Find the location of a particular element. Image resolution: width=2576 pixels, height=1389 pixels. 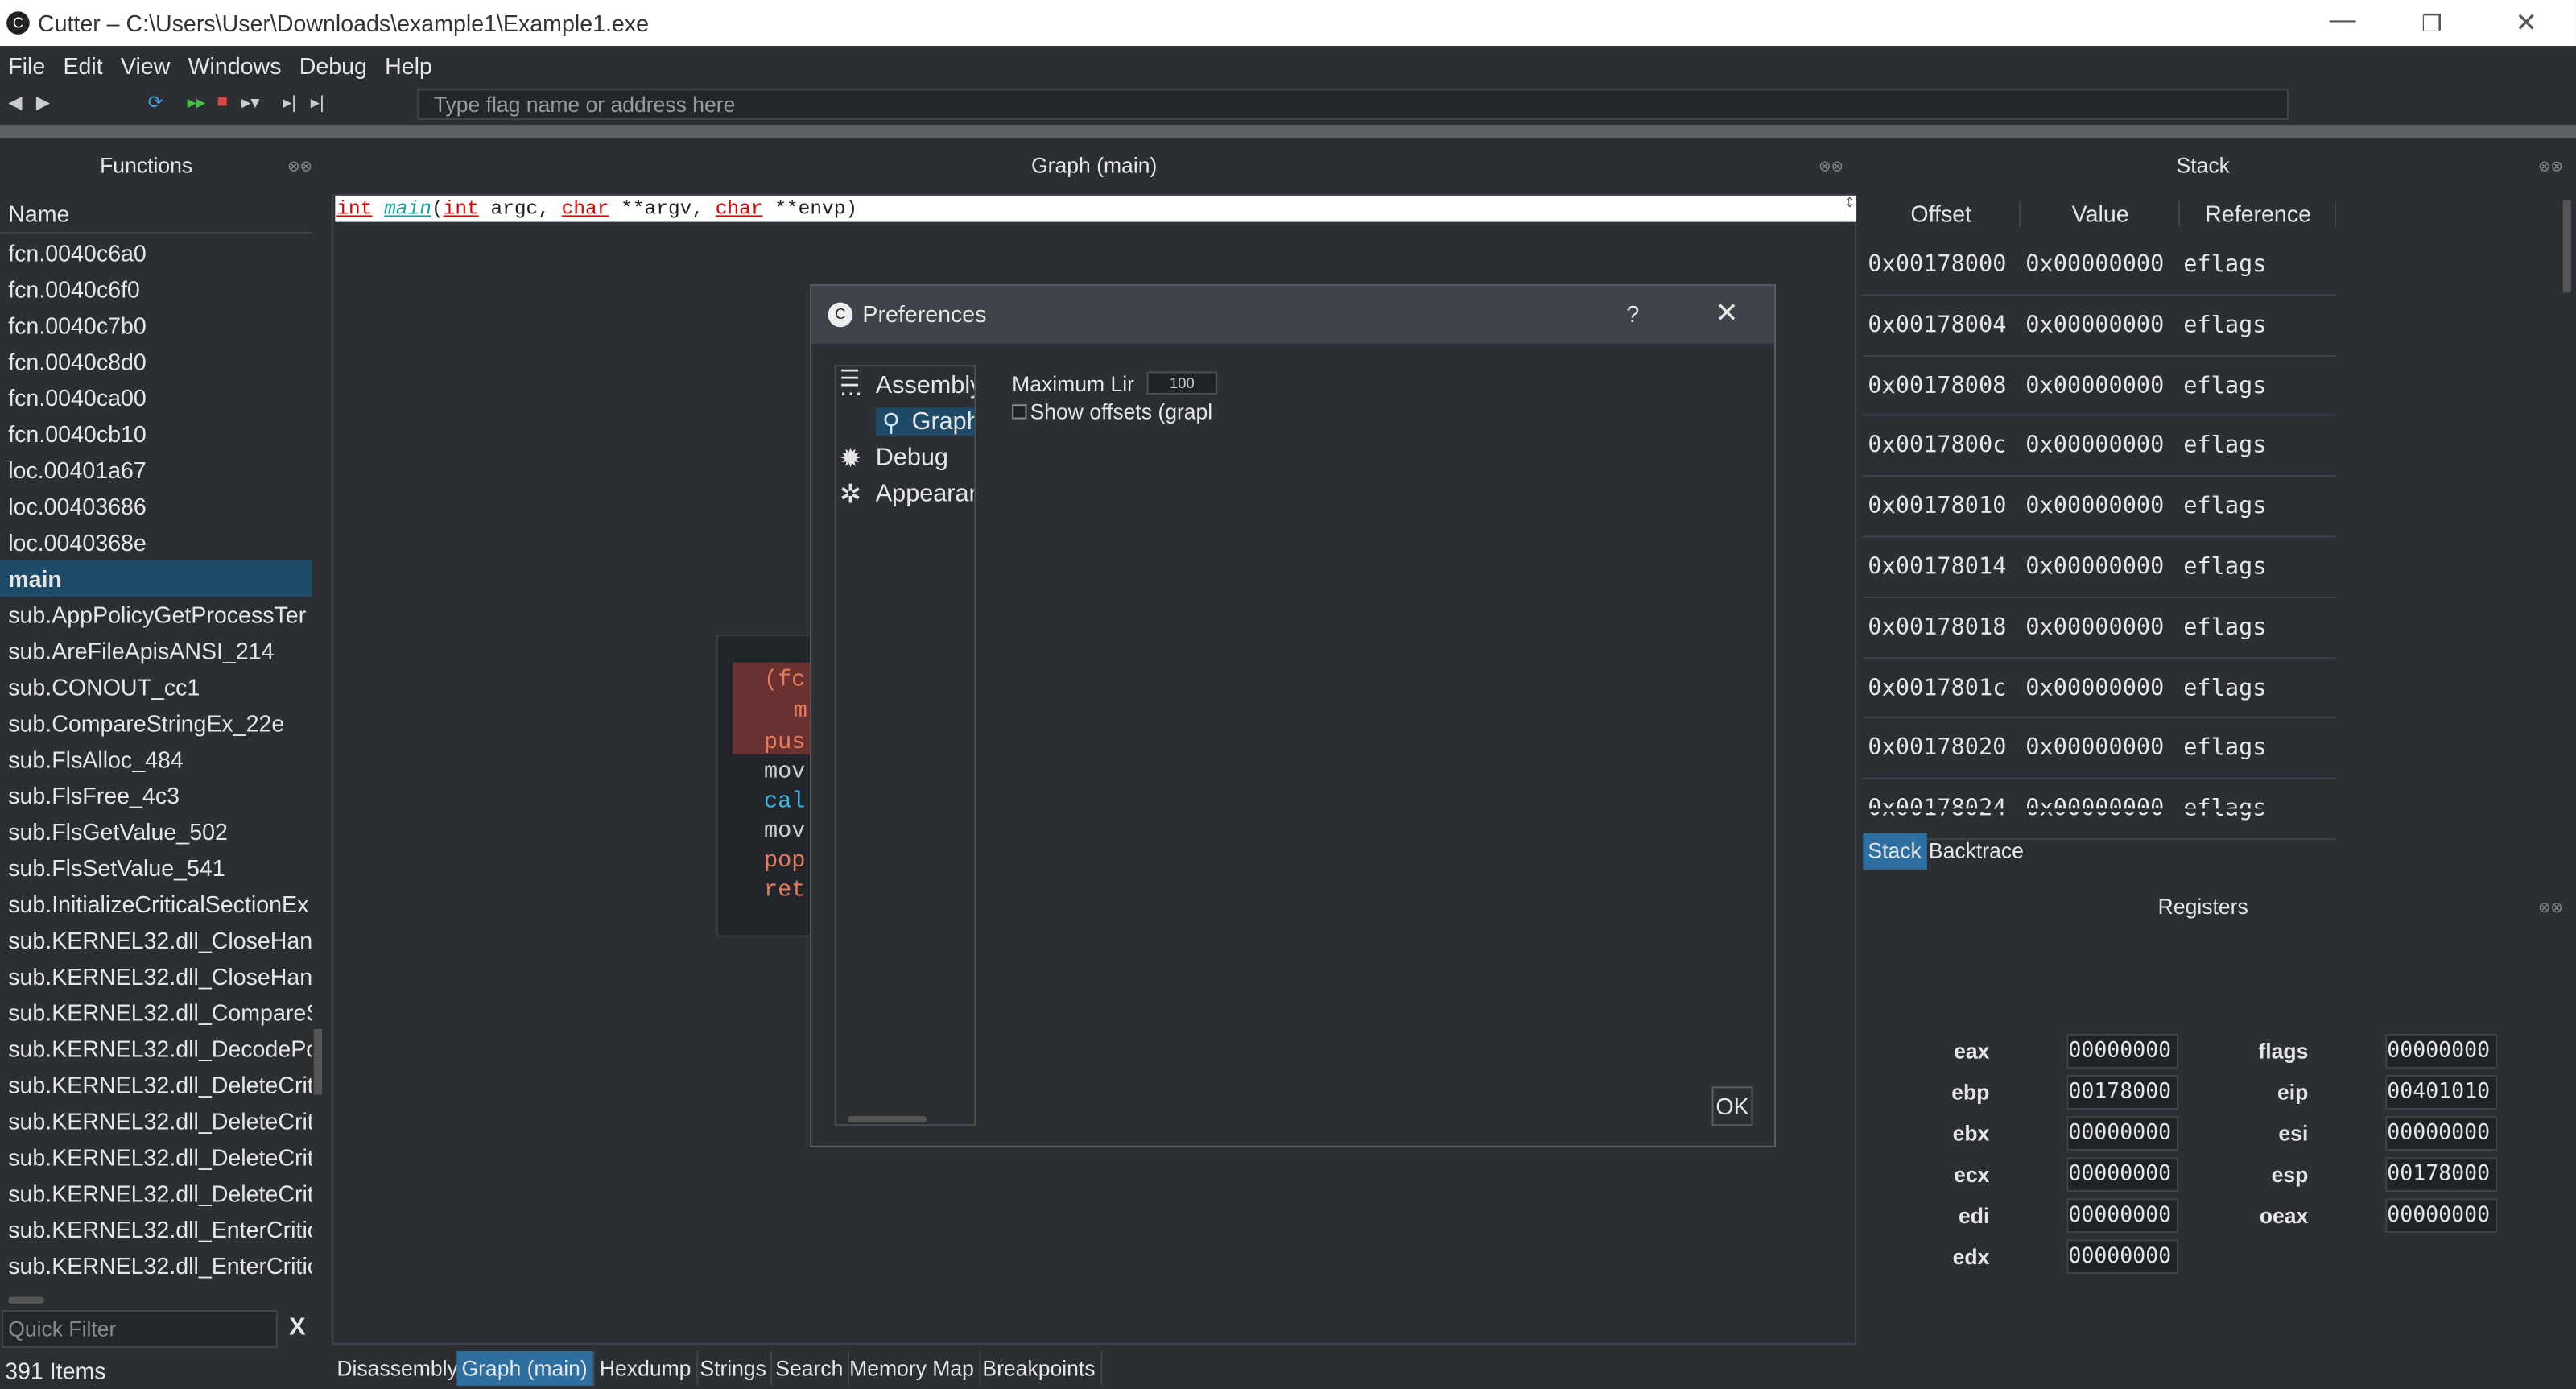

function-item: sub.FlsFree_4c3 is located at coordinates (156, 796).